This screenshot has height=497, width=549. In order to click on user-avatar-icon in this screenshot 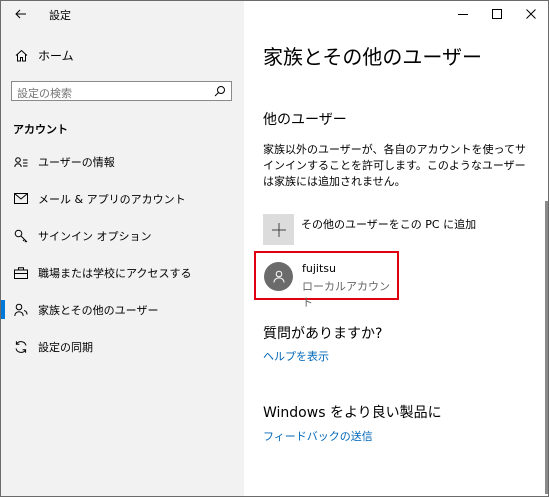, I will do `click(278, 276)`.